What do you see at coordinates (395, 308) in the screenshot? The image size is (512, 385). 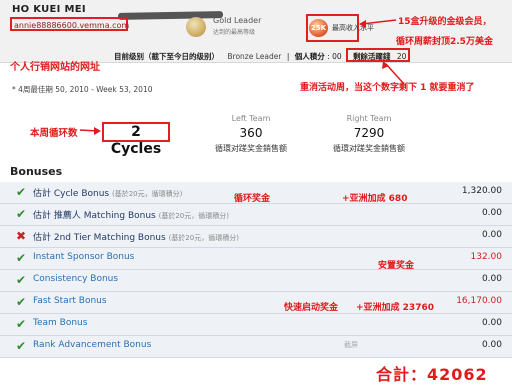 I see `asia-fast-annotation: +亚洲加成 23760` at bounding box center [395, 308].